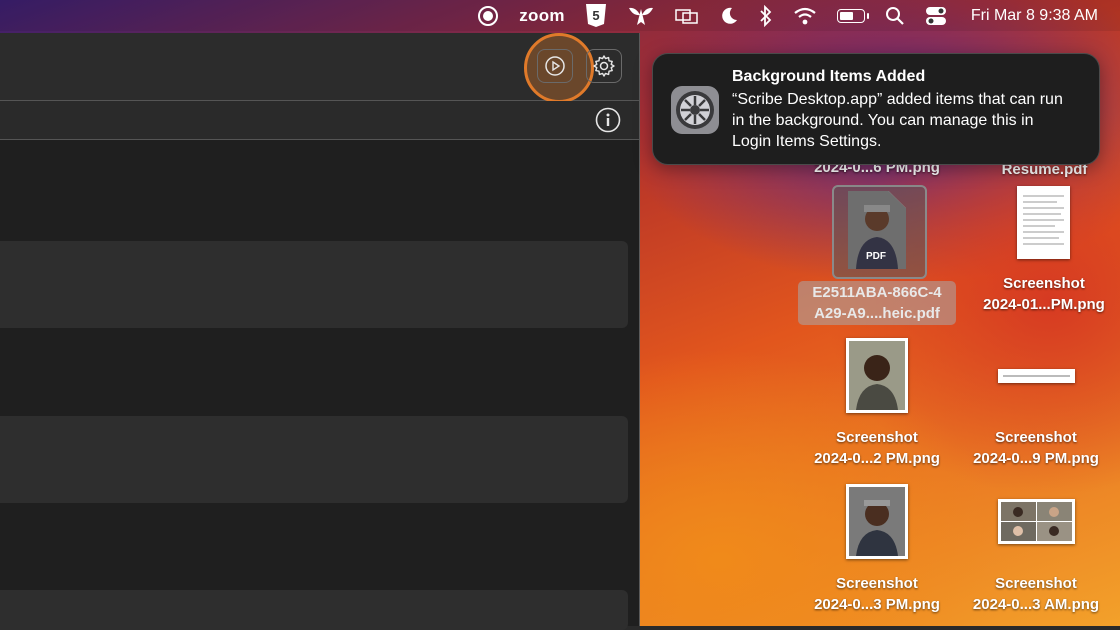 The width and height of the screenshot is (1120, 630). I want to click on spotlight-search-icon, so click(895, 15).